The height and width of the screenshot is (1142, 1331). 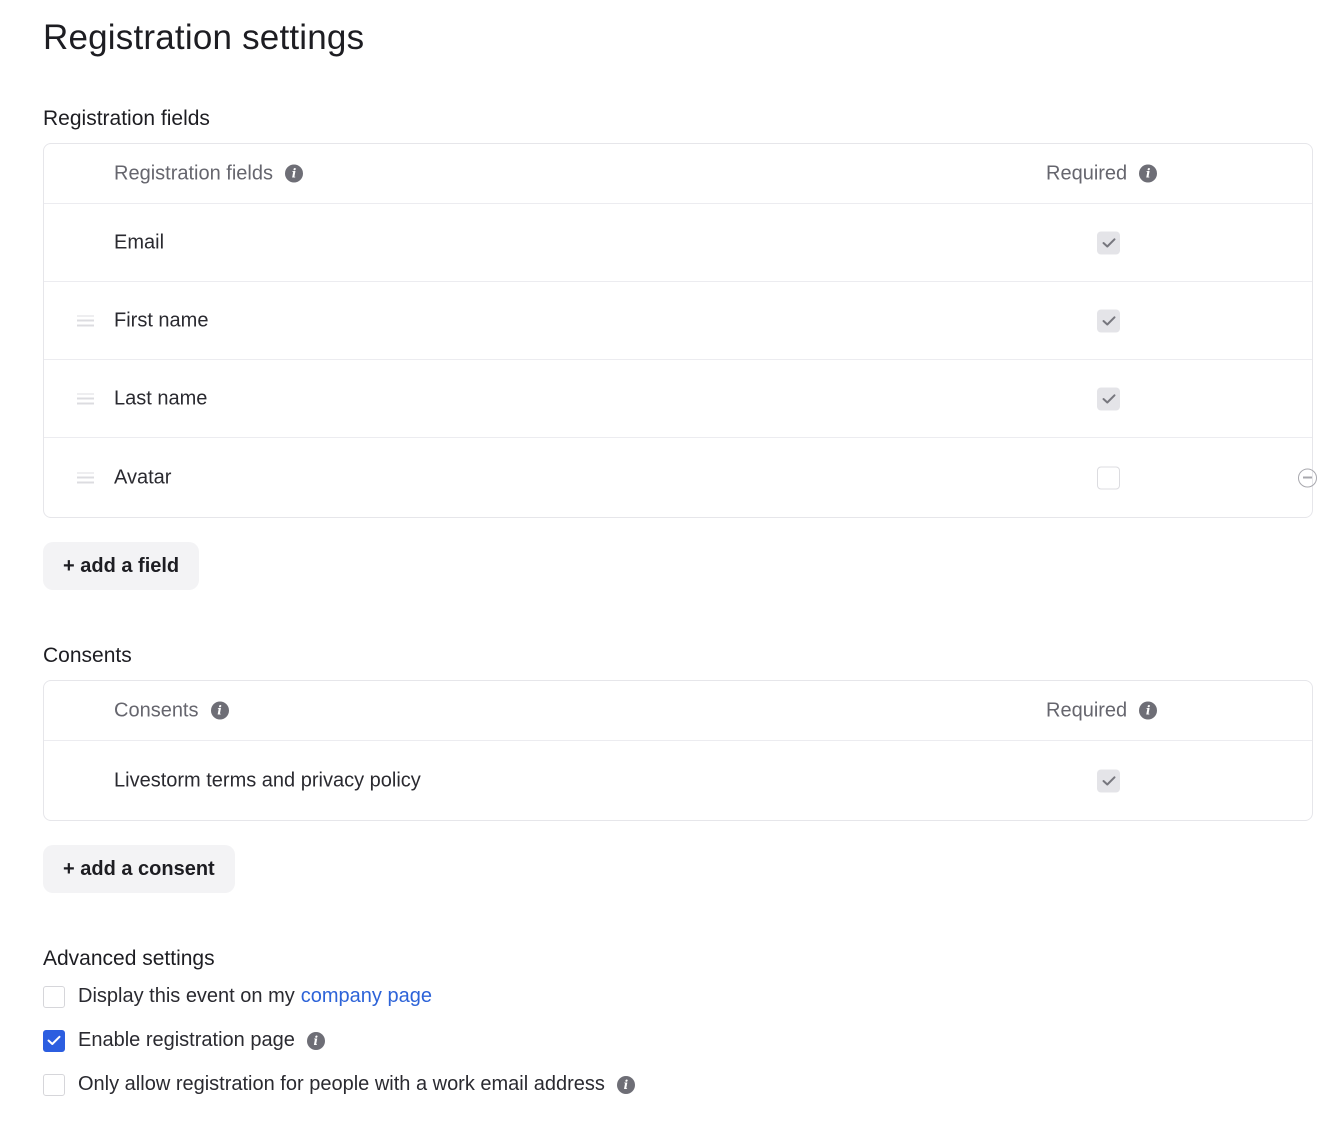 What do you see at coordinates (139, 242) in the screenshot?
I see `field-label-email: Email` at bounding box center [139, 242].